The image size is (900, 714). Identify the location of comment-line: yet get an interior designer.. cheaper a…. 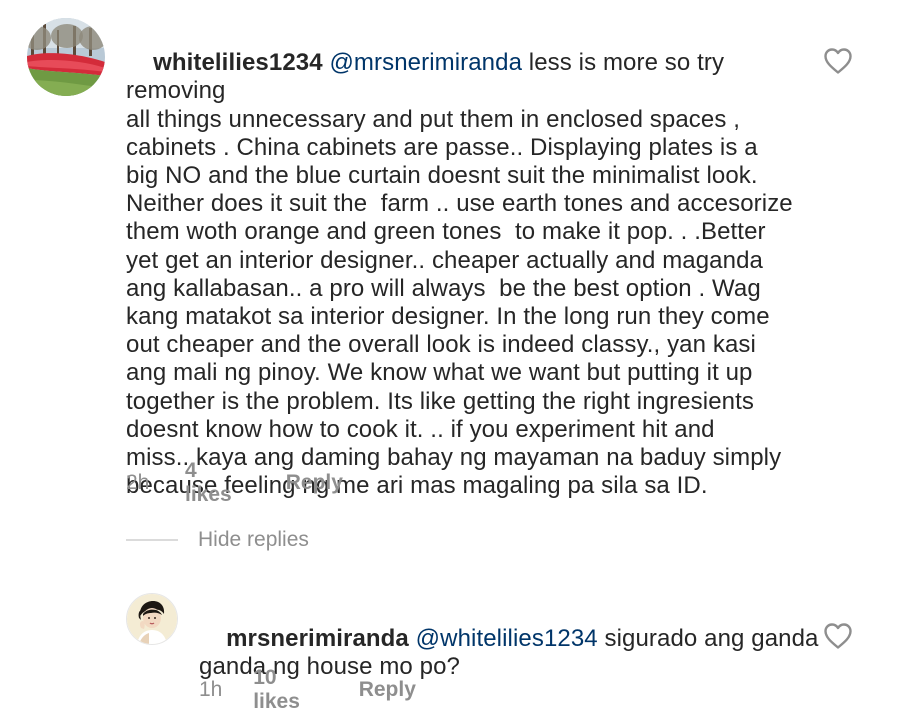
(444, 260).